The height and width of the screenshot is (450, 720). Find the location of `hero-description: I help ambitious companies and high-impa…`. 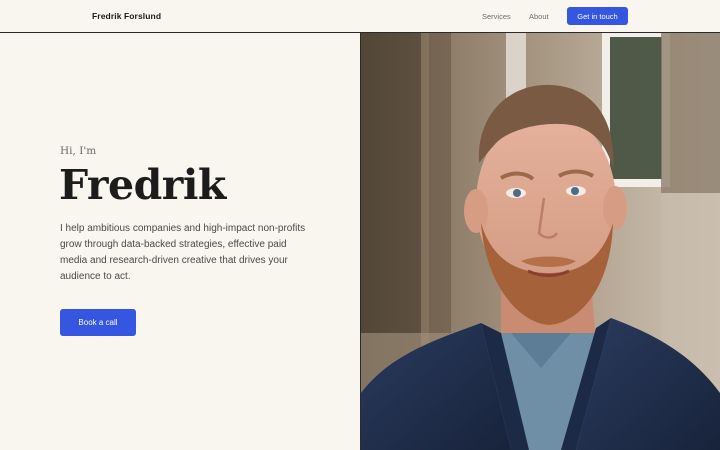

hero-description: I help ambitious companies and high-impa… is located at coordinates (183, 252).